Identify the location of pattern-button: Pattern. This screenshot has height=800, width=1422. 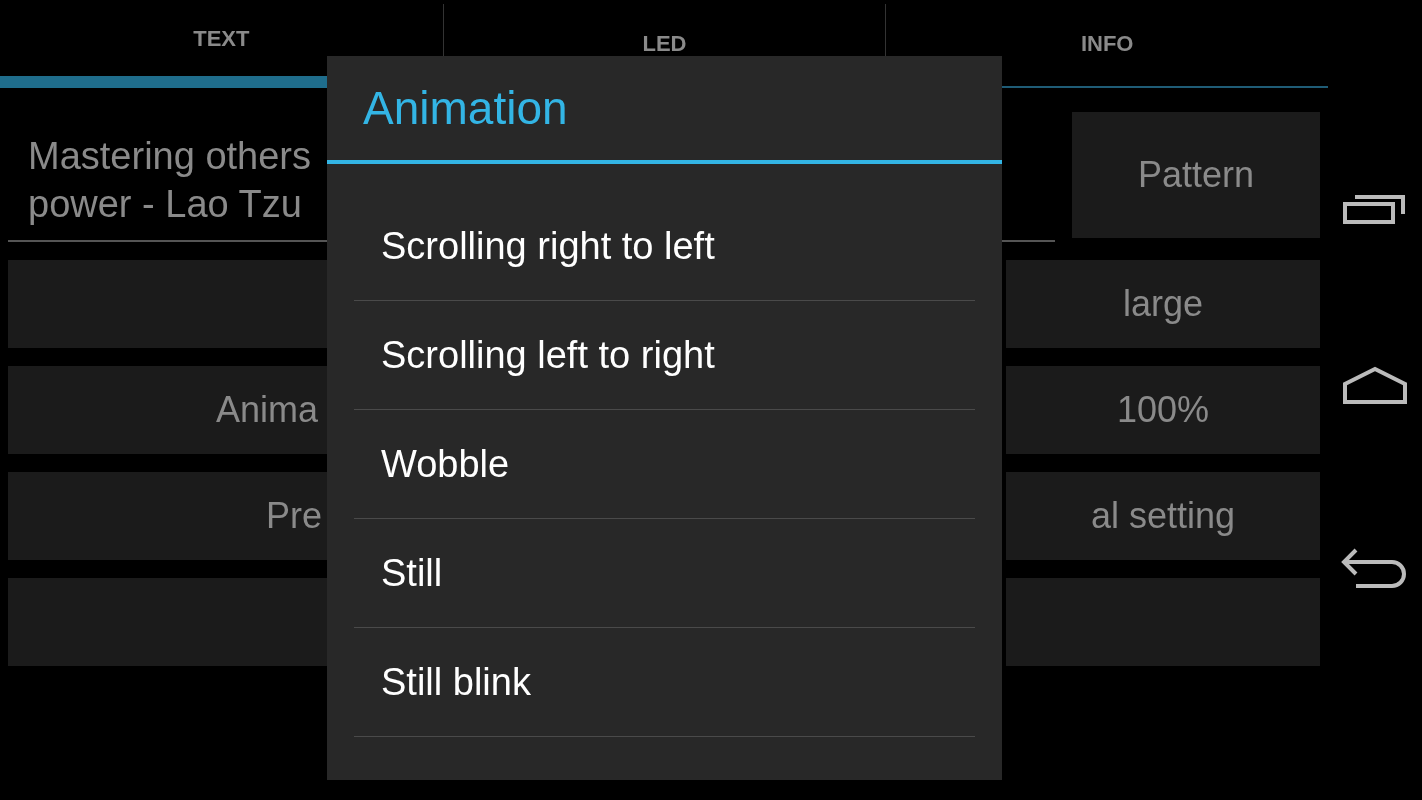
(1196, 175).